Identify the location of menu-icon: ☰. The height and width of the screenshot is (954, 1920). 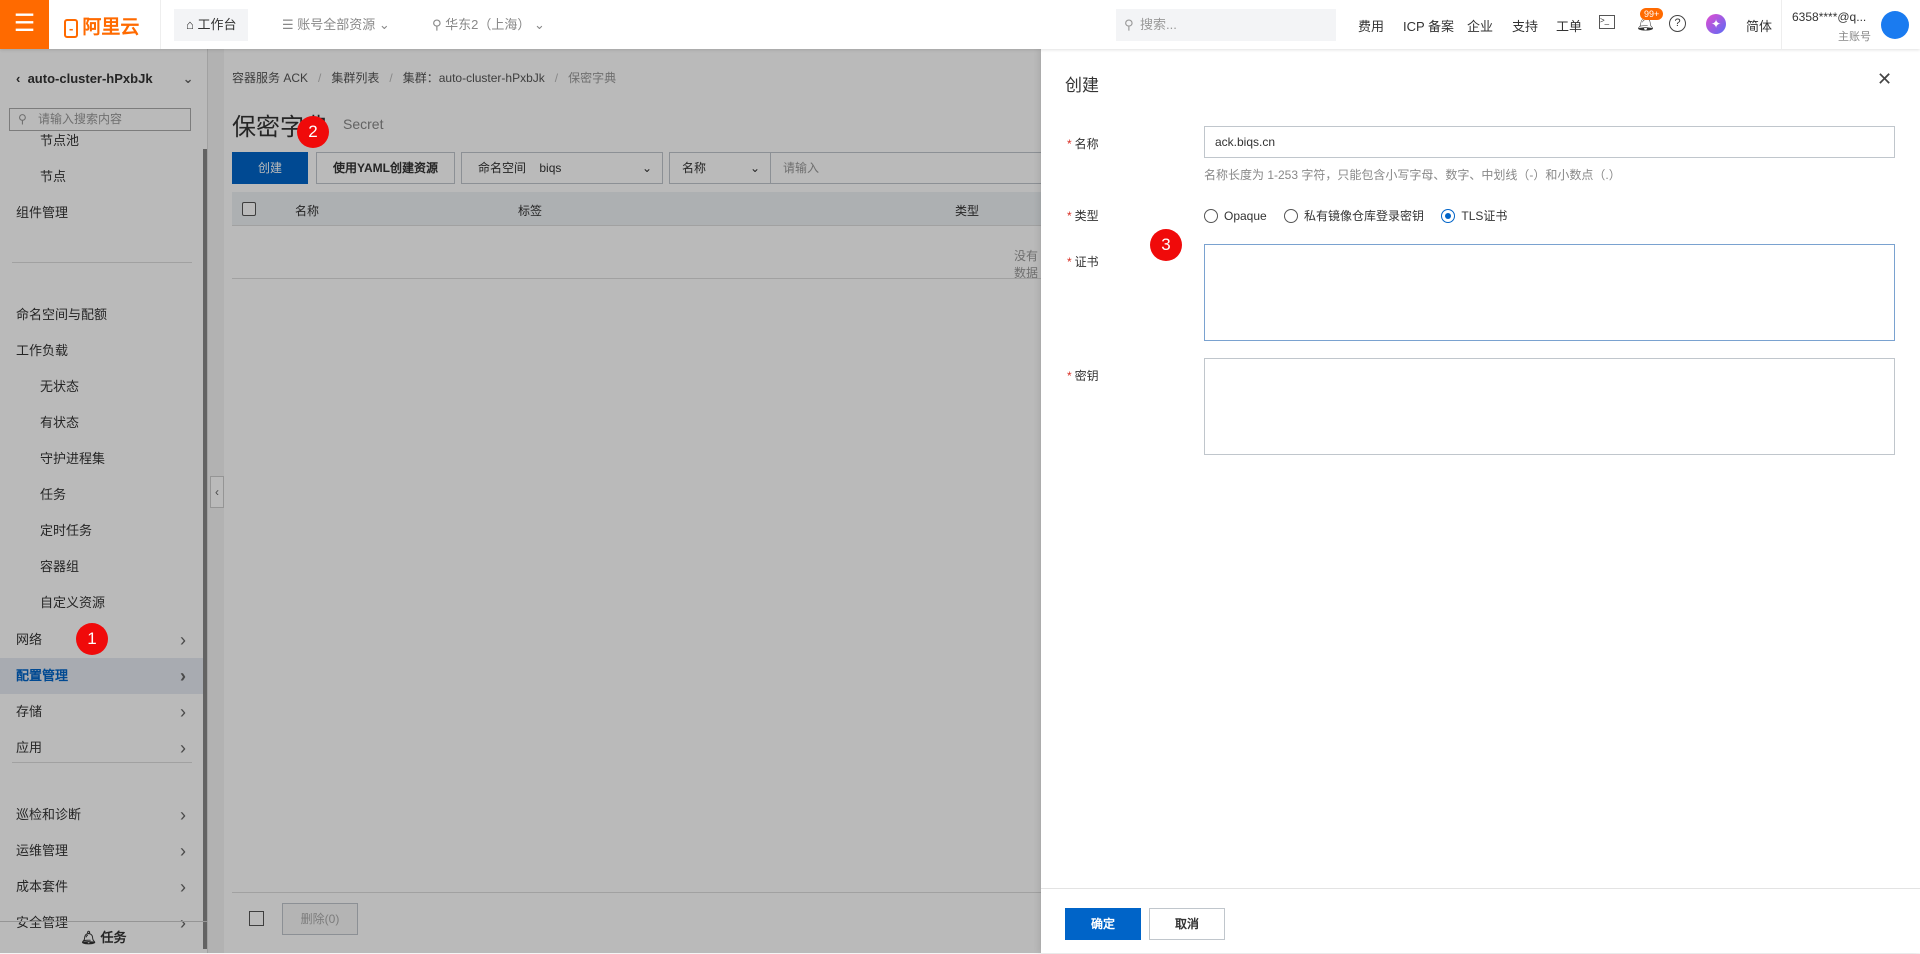
(24, 24).